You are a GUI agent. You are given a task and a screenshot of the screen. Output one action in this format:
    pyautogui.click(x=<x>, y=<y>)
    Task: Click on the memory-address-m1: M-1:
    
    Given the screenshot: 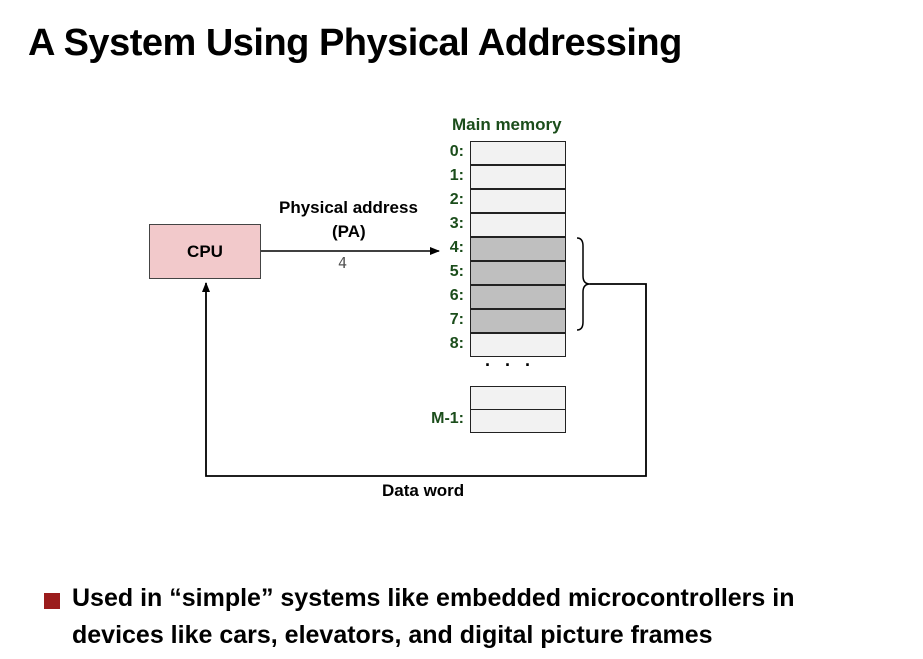 What is the action you would take?
    pyautogui.click(x=447, y=418)
    